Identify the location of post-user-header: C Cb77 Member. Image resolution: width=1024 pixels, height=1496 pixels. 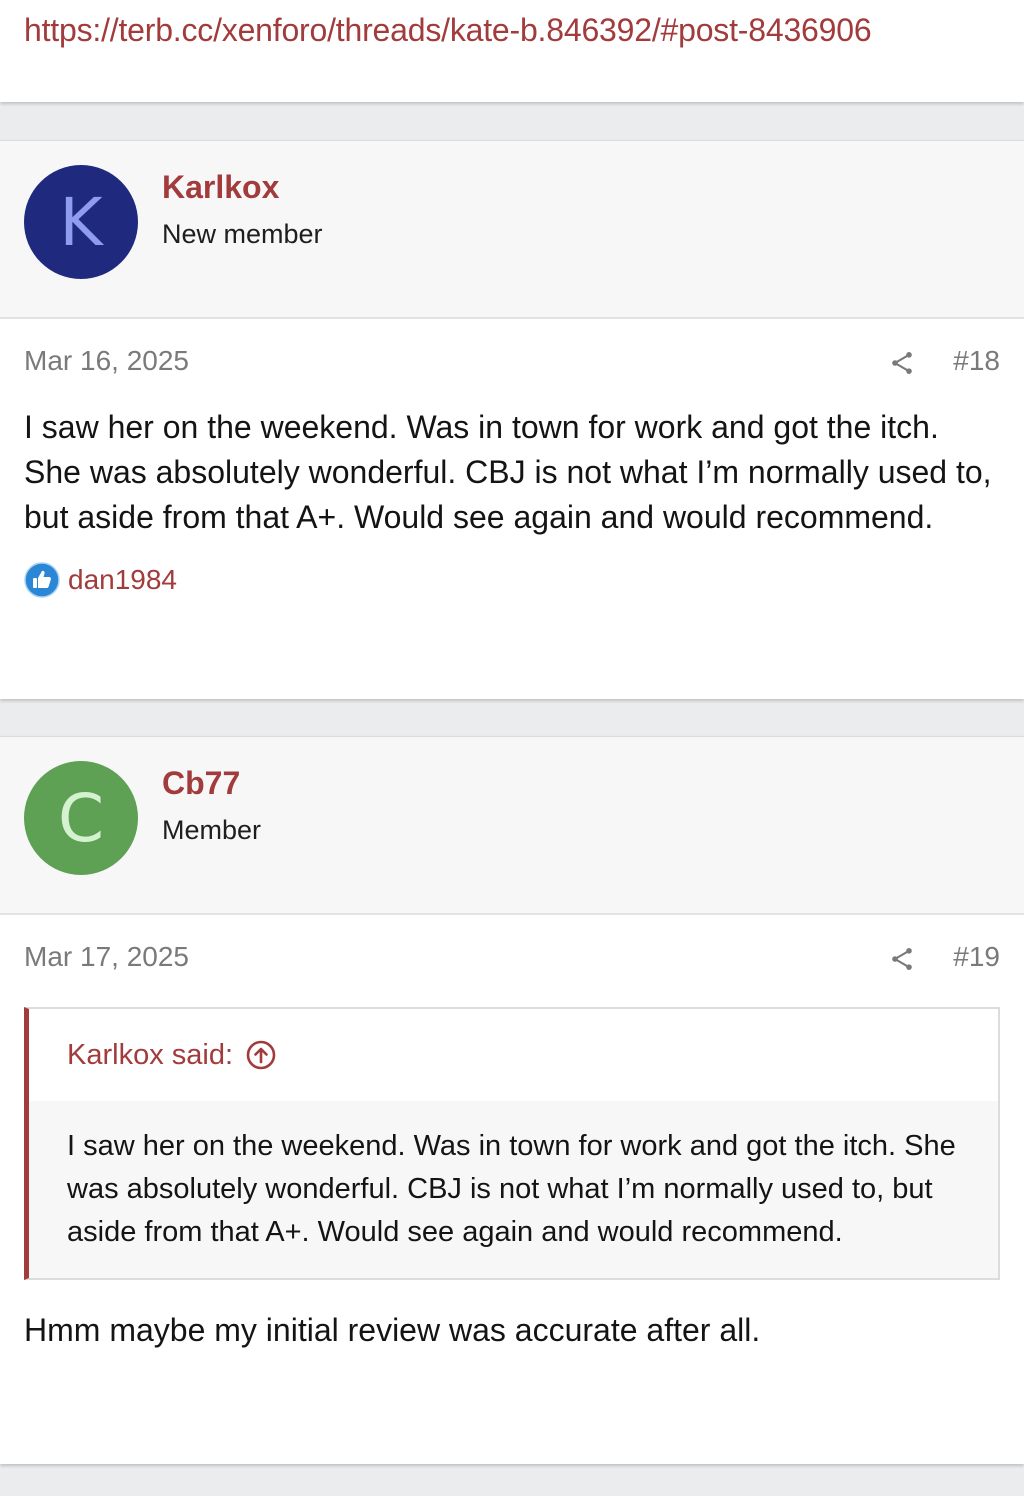
(512, 826).